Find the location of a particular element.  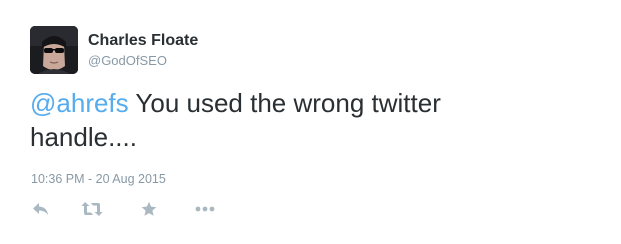

reply-button is located at coordinates (41, 209).